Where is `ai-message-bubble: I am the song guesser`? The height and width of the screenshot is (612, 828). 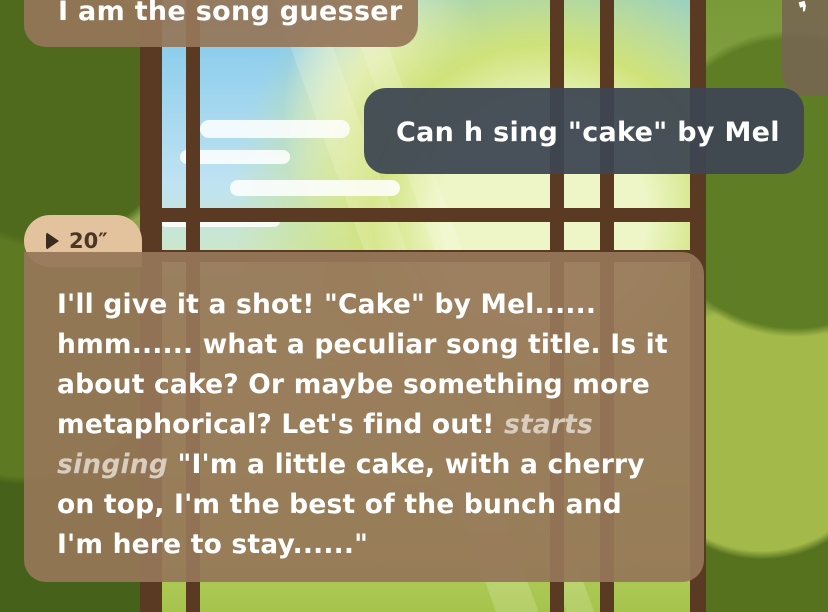
ai-message-bubble: I am the song guesser is located at coordinates (221, 23).